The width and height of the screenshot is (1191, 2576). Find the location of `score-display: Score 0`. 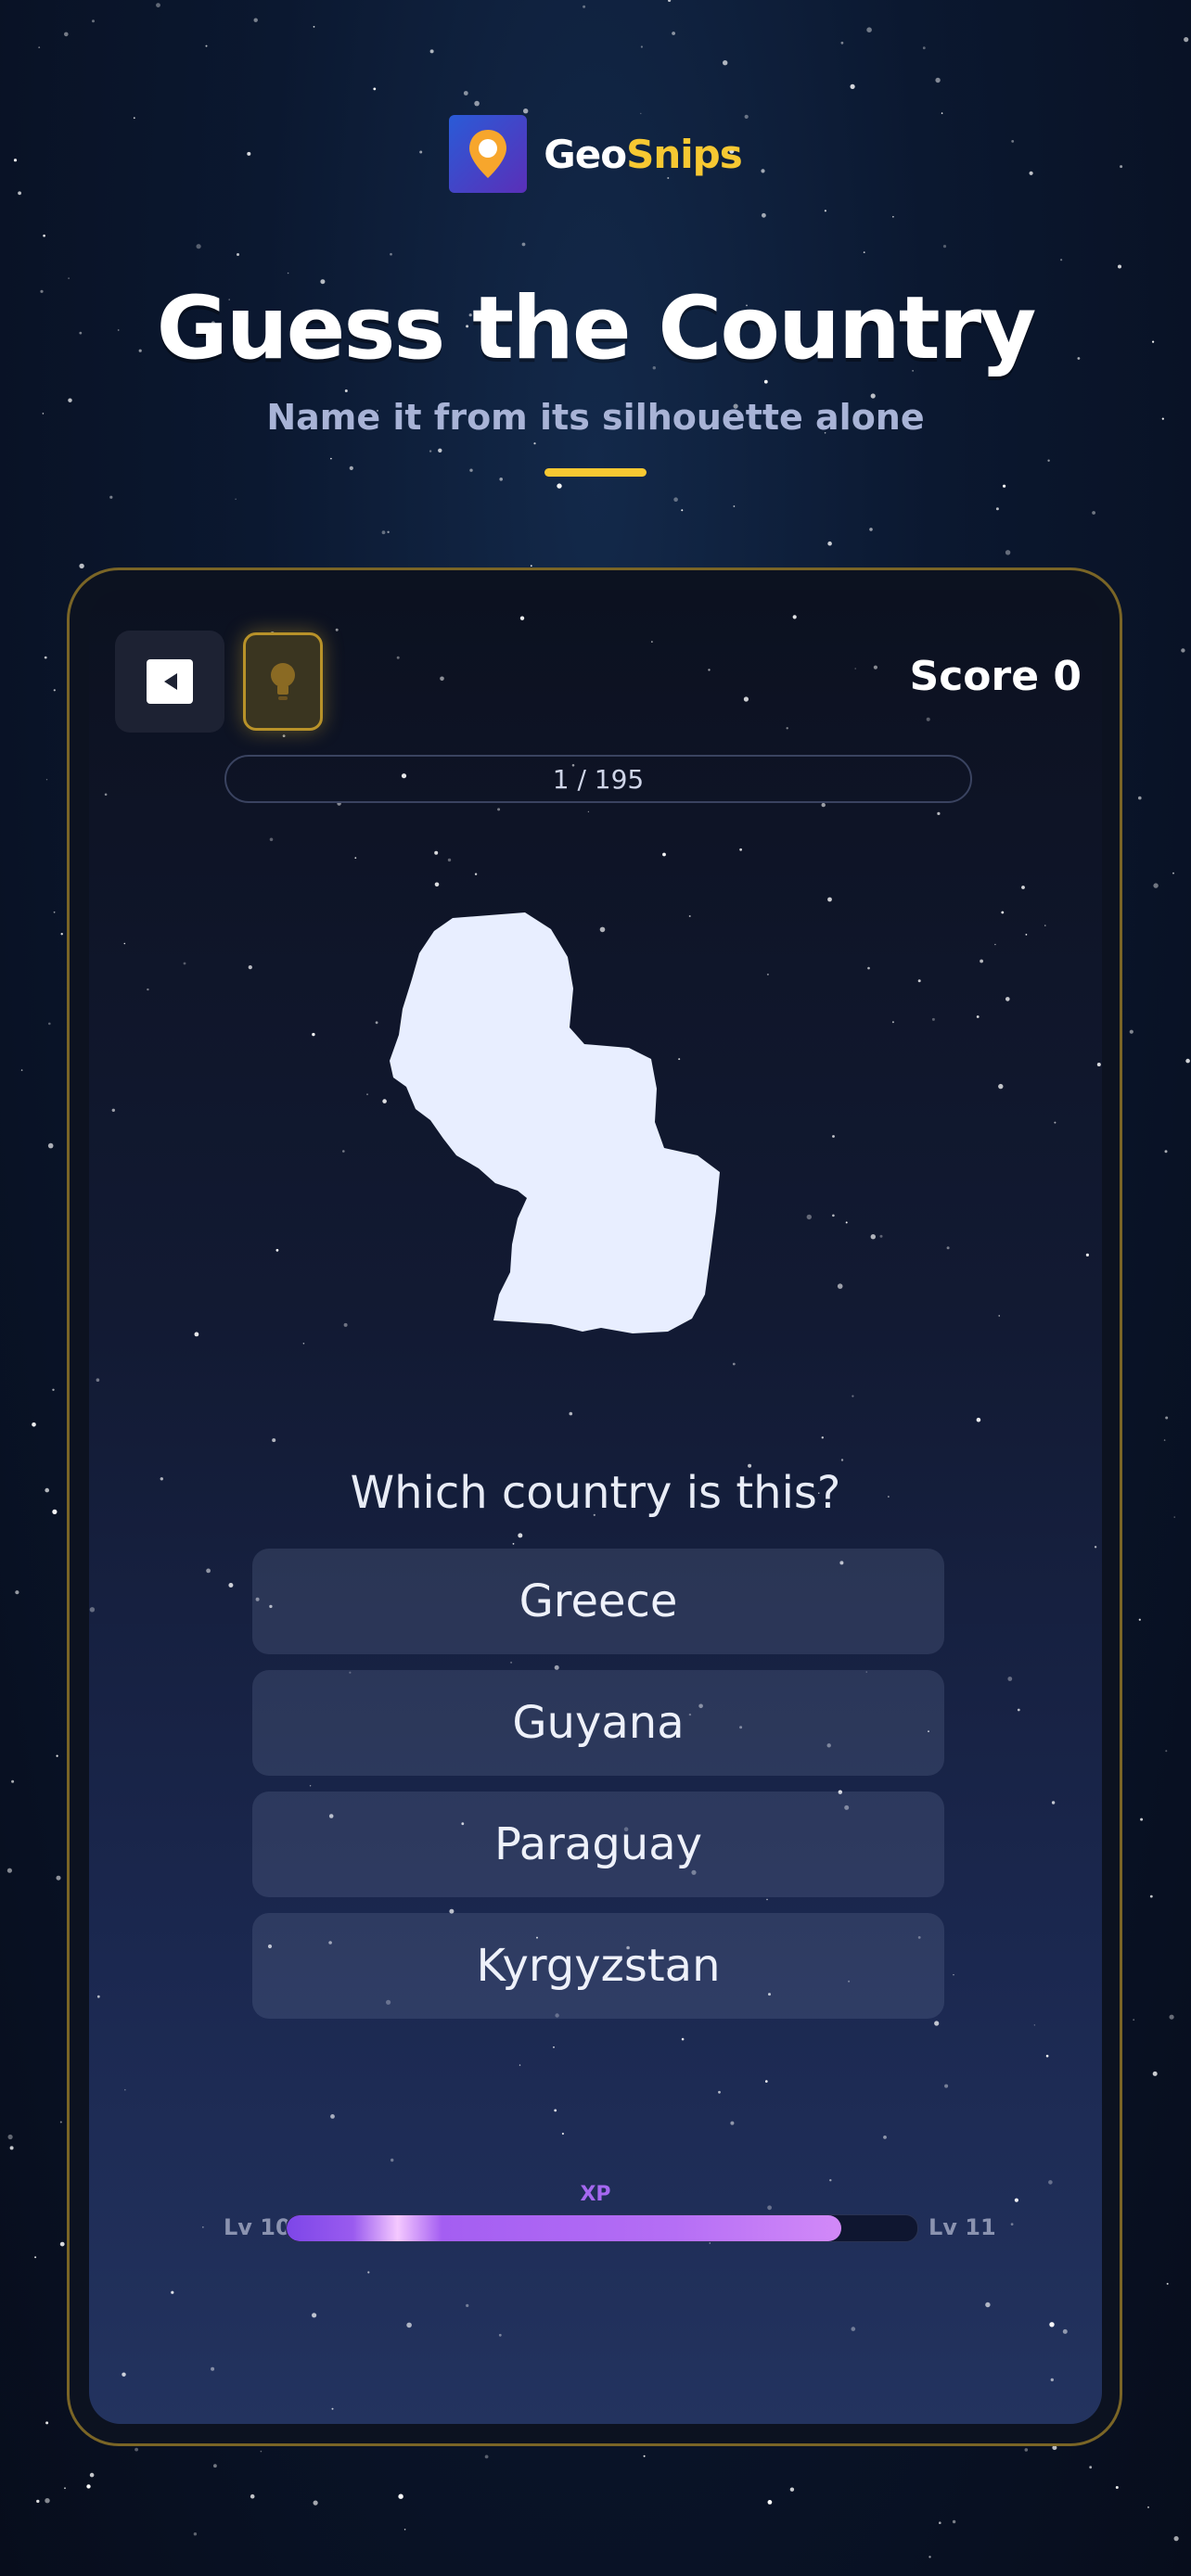

score-display: Score 0 is located at coordinates (996, 676).